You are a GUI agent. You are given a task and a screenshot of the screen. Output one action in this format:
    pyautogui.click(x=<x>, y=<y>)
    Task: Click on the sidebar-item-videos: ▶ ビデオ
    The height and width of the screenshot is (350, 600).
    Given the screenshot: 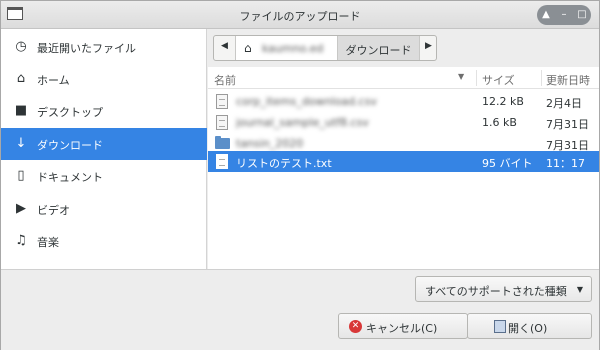 What is the action you would take?
    pyautogui.click(x=104, y=209)
    